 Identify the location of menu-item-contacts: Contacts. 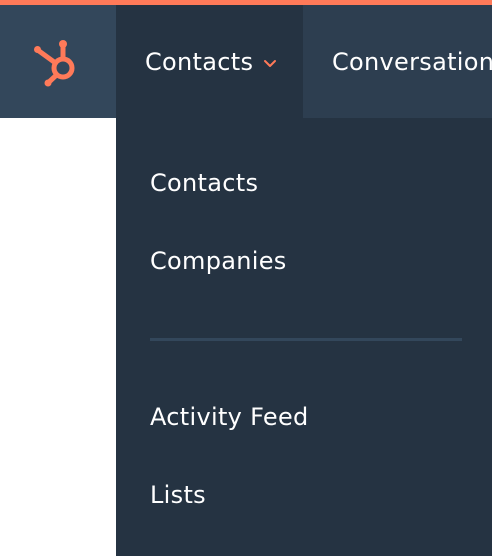
(204, 183).